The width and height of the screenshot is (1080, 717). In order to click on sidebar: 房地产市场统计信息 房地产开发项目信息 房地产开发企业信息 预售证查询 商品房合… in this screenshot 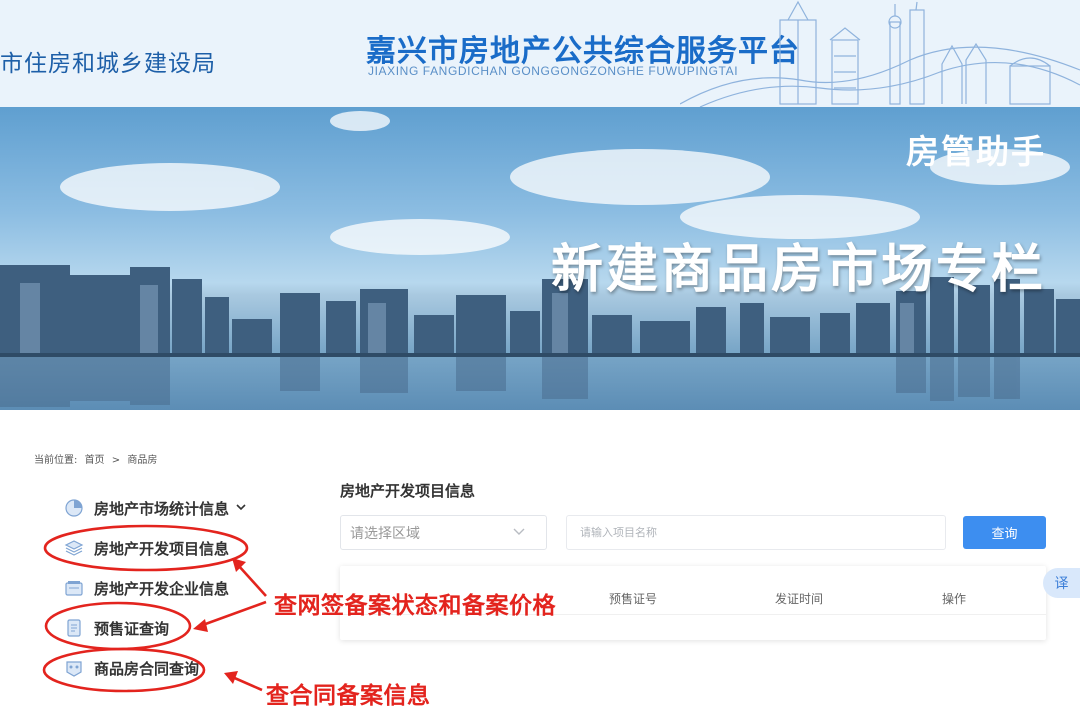, I will do `click(164, 593)`.